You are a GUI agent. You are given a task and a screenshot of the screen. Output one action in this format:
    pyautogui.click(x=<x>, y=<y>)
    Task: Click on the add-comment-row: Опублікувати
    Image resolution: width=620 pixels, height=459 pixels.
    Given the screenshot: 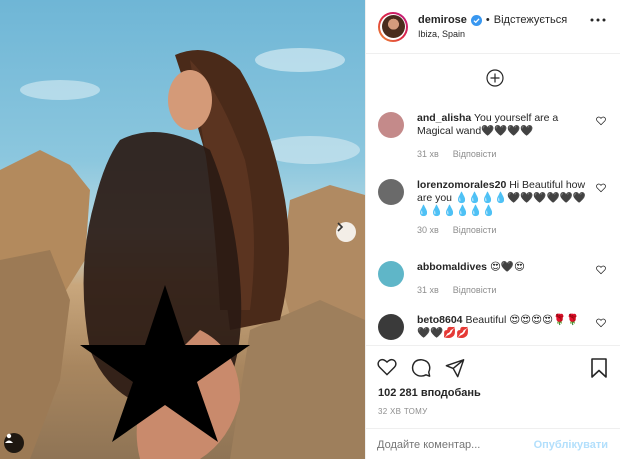 What is the action you would take?
    pyautogui.click(x=492, y=443)
    